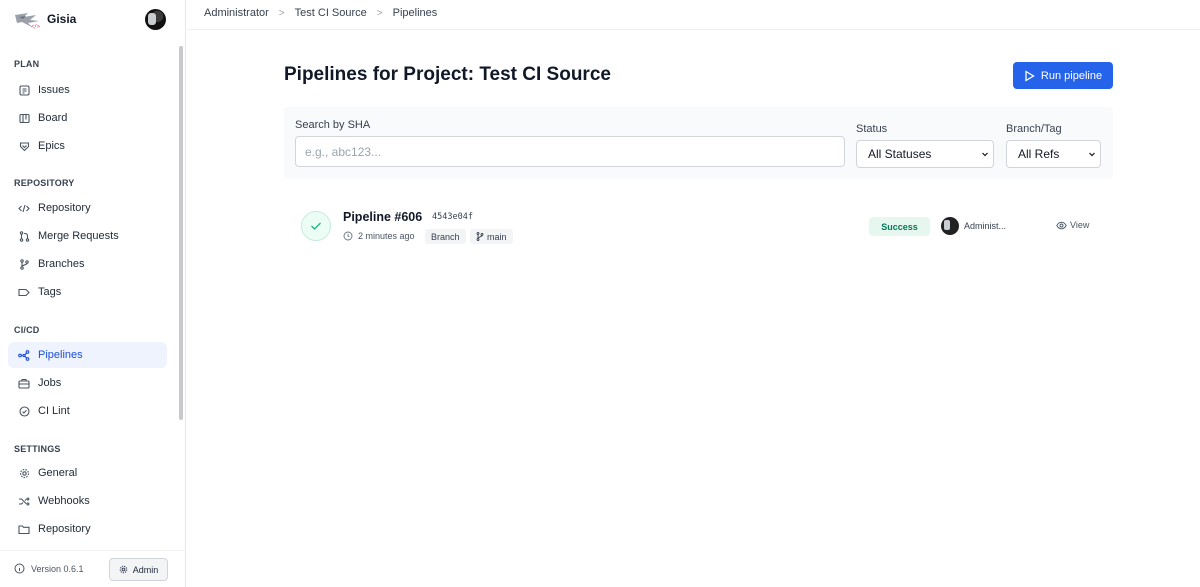 This screenshot has width=1200, height=587. I want to click on brand: </> Gisia, so click(45, 19).